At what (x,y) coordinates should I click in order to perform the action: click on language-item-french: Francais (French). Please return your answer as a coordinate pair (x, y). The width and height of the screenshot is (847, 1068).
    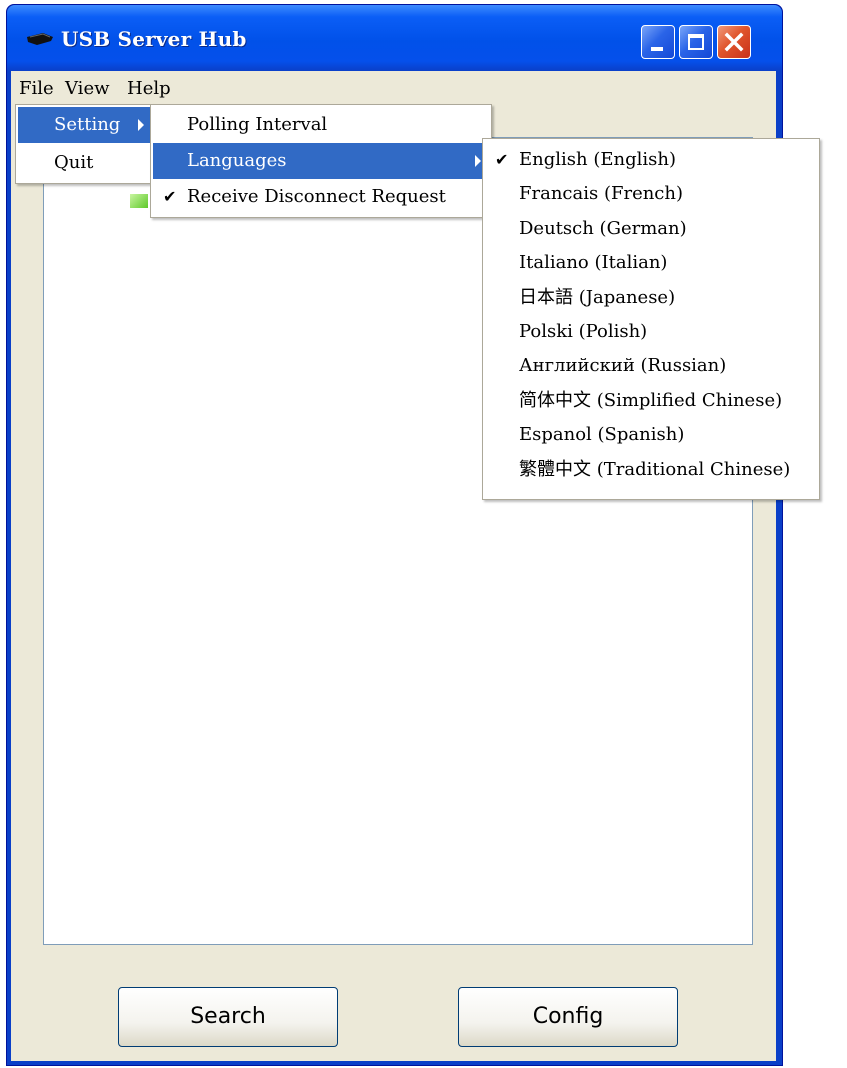
    Looking at the image, I should click on (651, 194).